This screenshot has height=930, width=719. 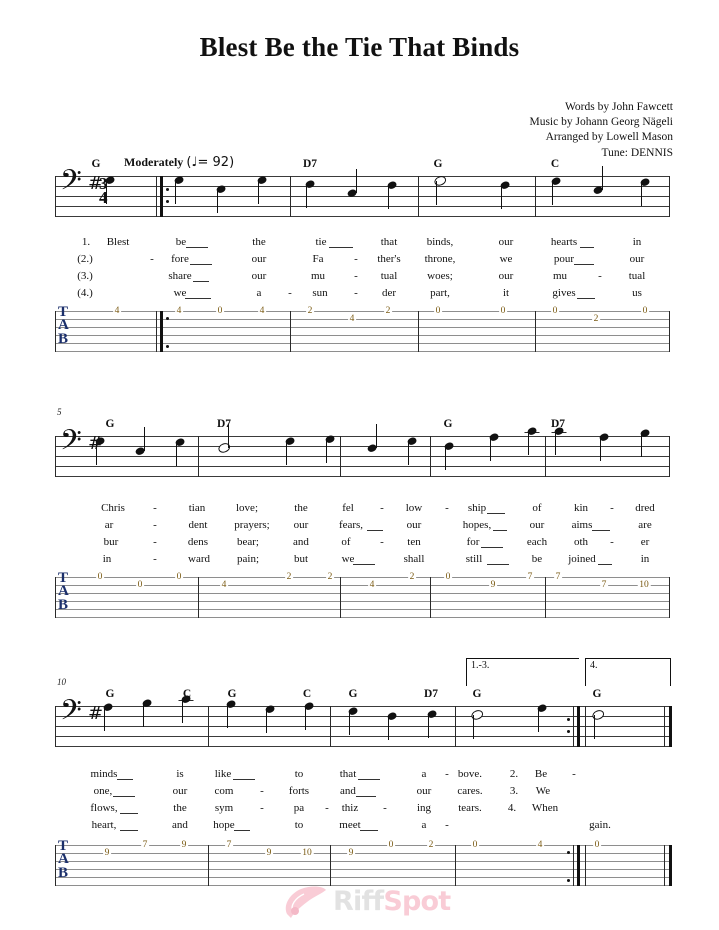 What do you see at coordinates (440, 242) in the screenshot?
I see `lyric-syllable: binds,` at bounding box center [440, 242].